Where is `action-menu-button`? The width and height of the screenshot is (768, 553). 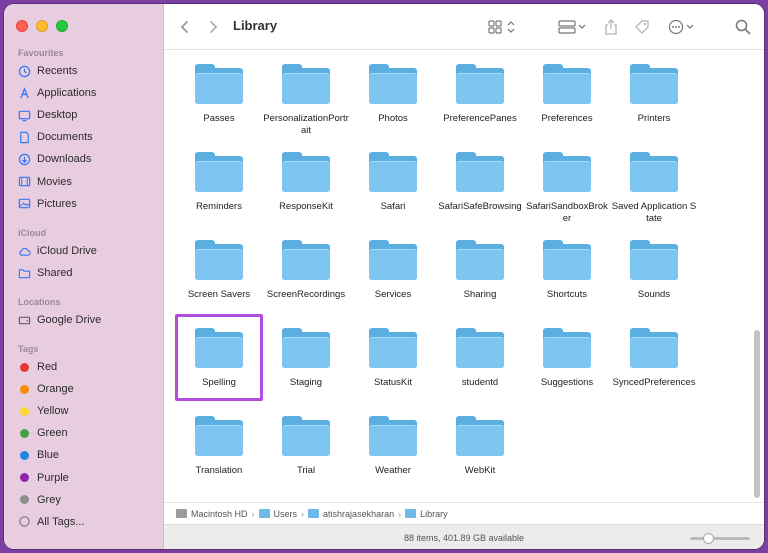
action-menu-button is located at coordinates (682, 27).